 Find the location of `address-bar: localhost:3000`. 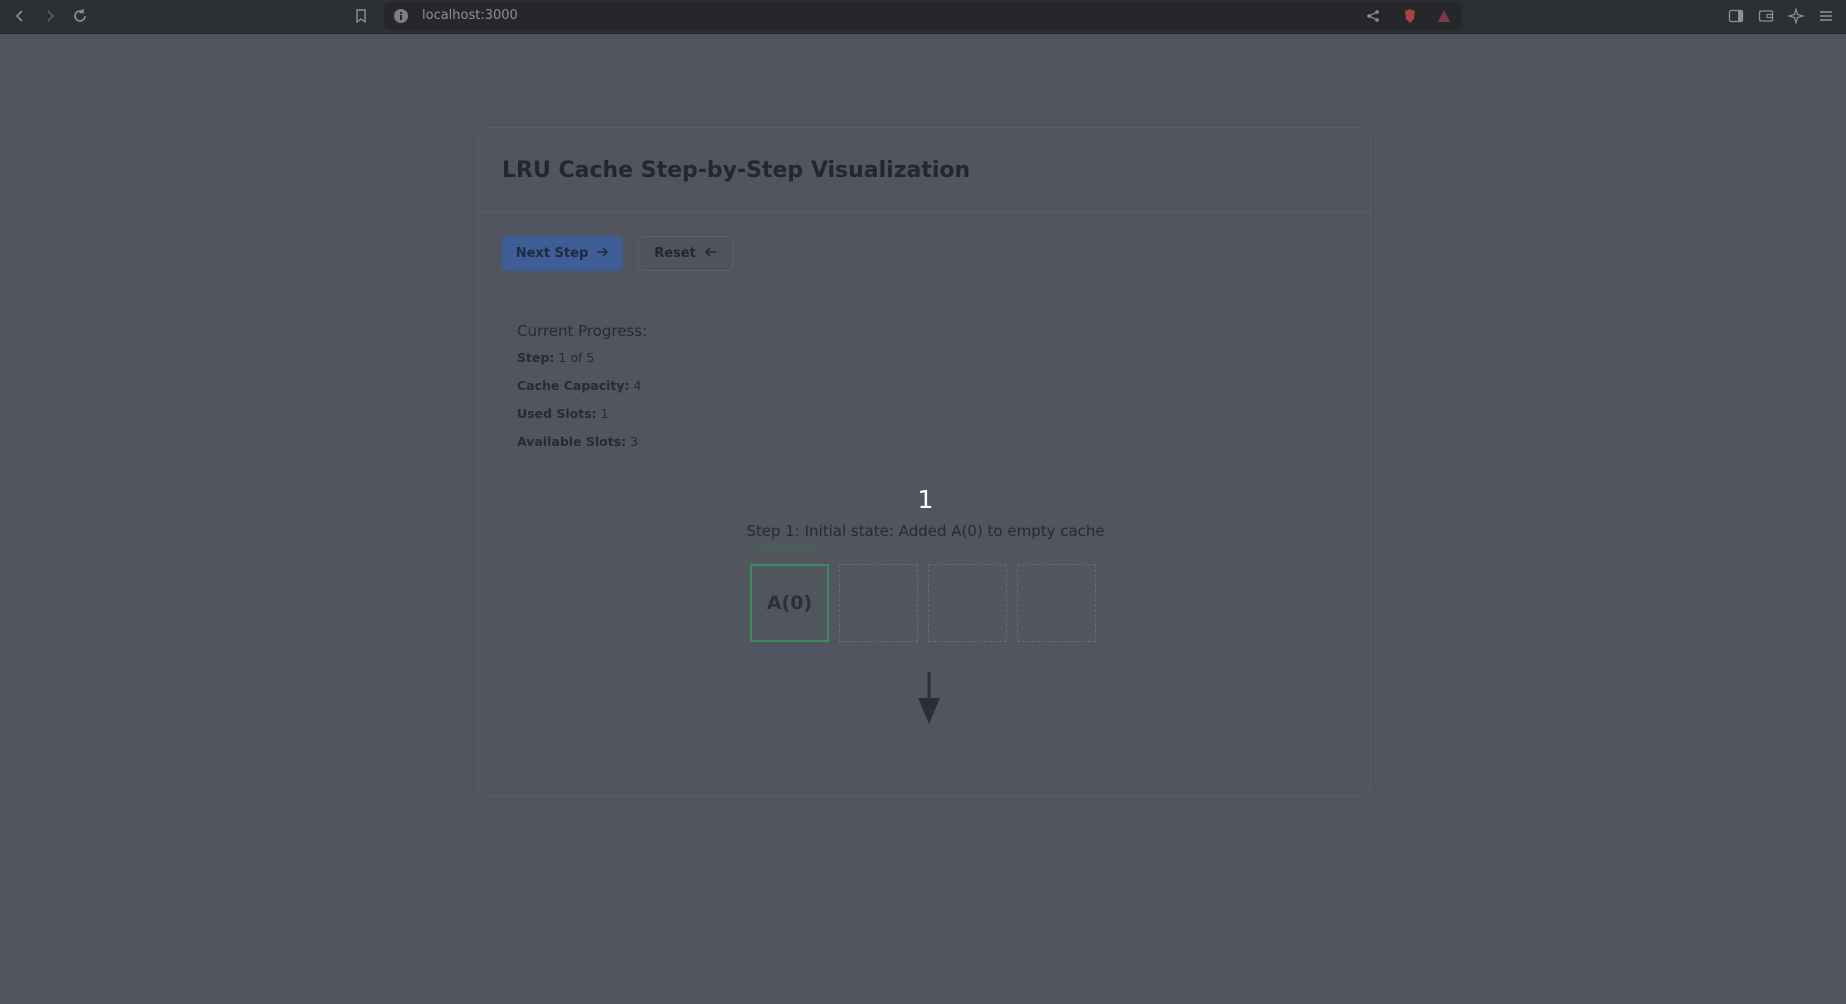

address-bar: localhost:3000 is located at coordinates (923, 16).